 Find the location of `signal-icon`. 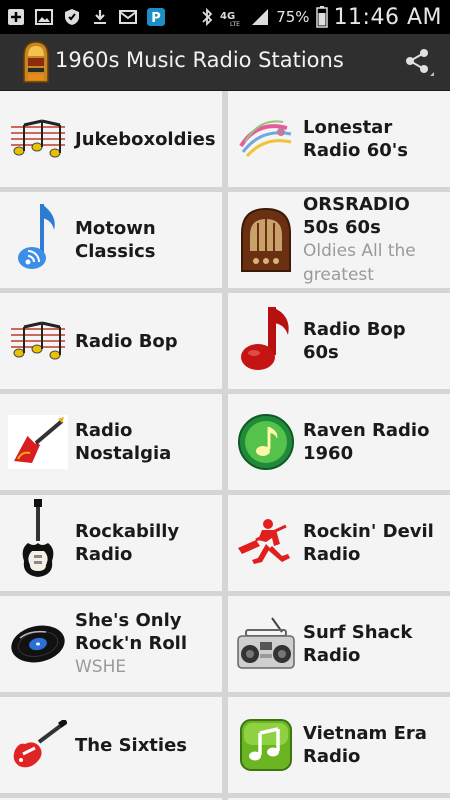

signal-icon is located at coordinates (260, 17).